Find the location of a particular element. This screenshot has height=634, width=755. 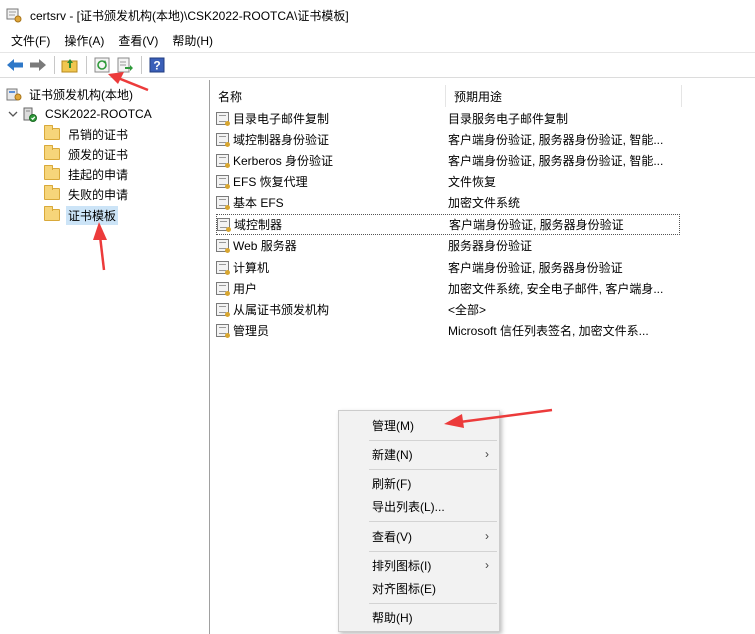

up-one-level-button is located at coordinates (70, 65).